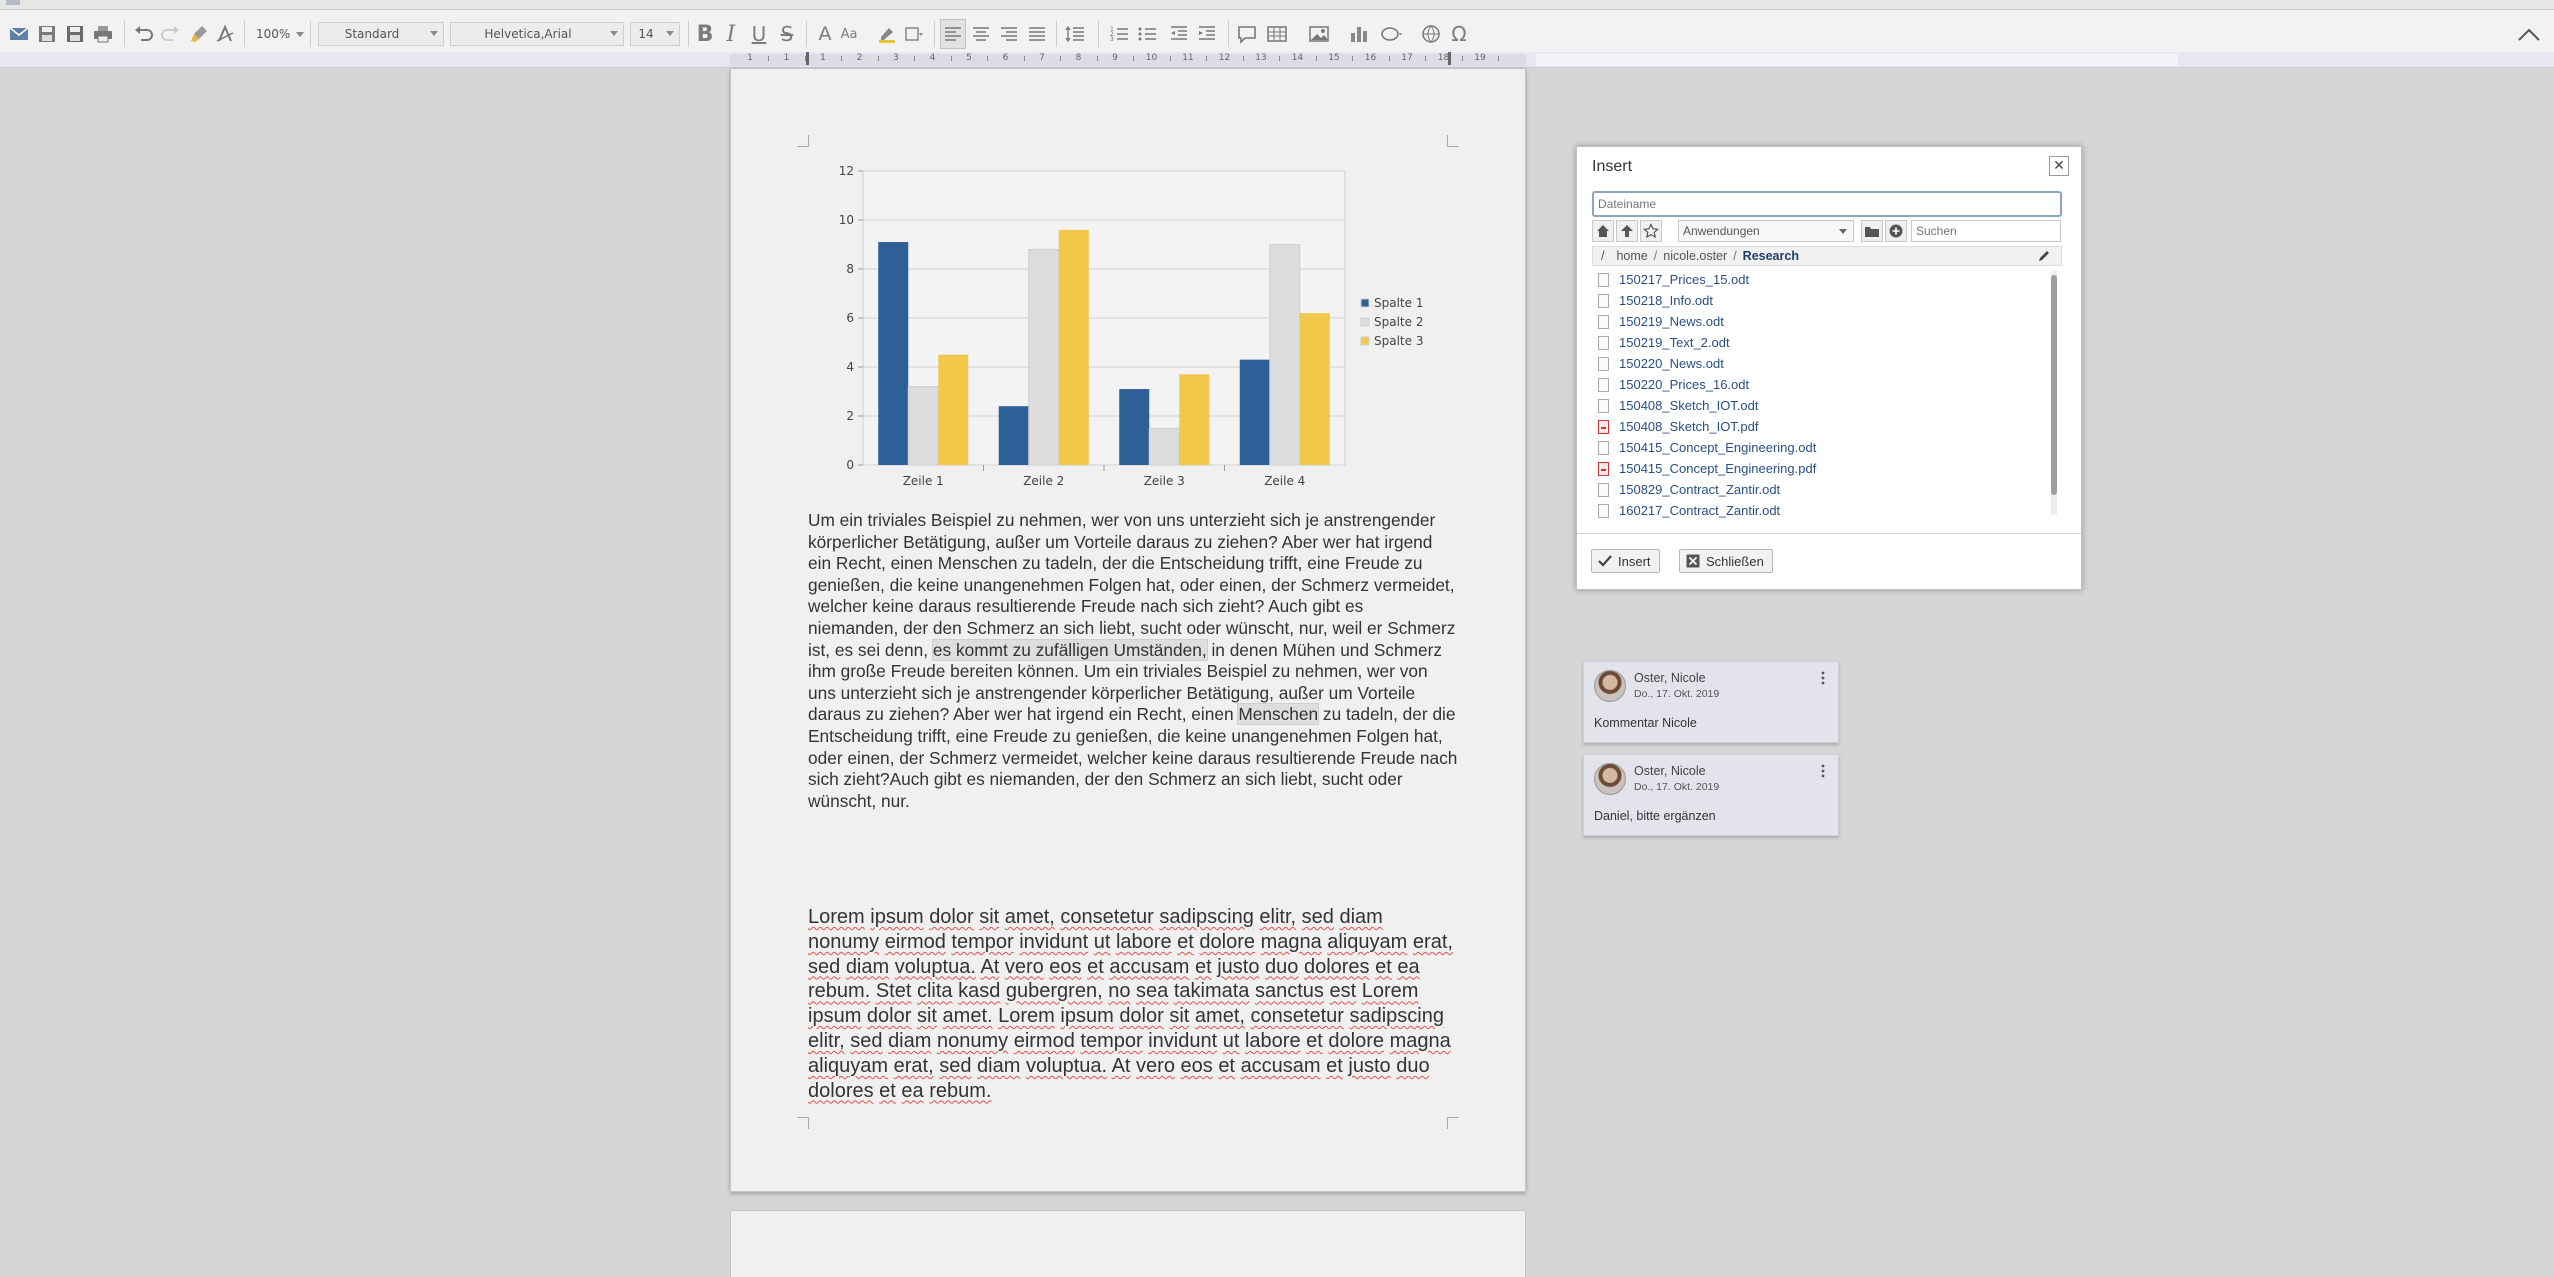 The image size is (2554, 1277). Describe the element at coordinates (849, 34) in the screenshot. I see `change-case-icon: Aa` at that location.